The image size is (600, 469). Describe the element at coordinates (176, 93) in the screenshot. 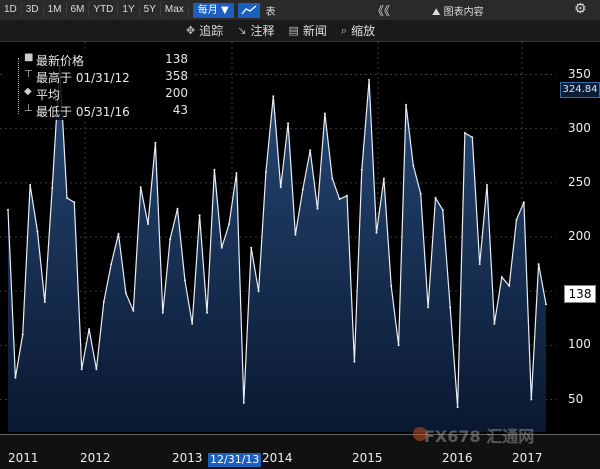

I see `legend-value: 200` at that location.